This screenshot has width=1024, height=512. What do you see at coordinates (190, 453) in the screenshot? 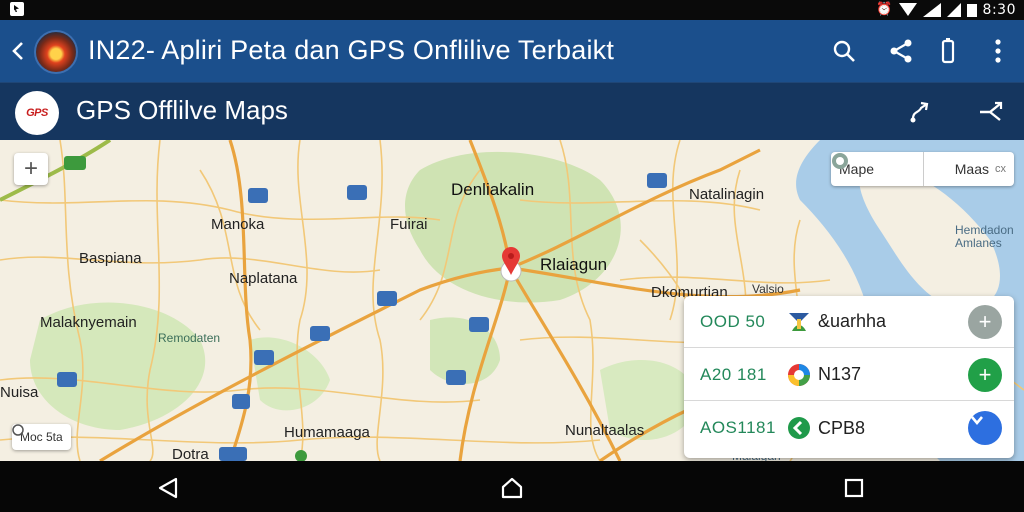
I see `map-label: Dotra` at bounding box center [190, 453].